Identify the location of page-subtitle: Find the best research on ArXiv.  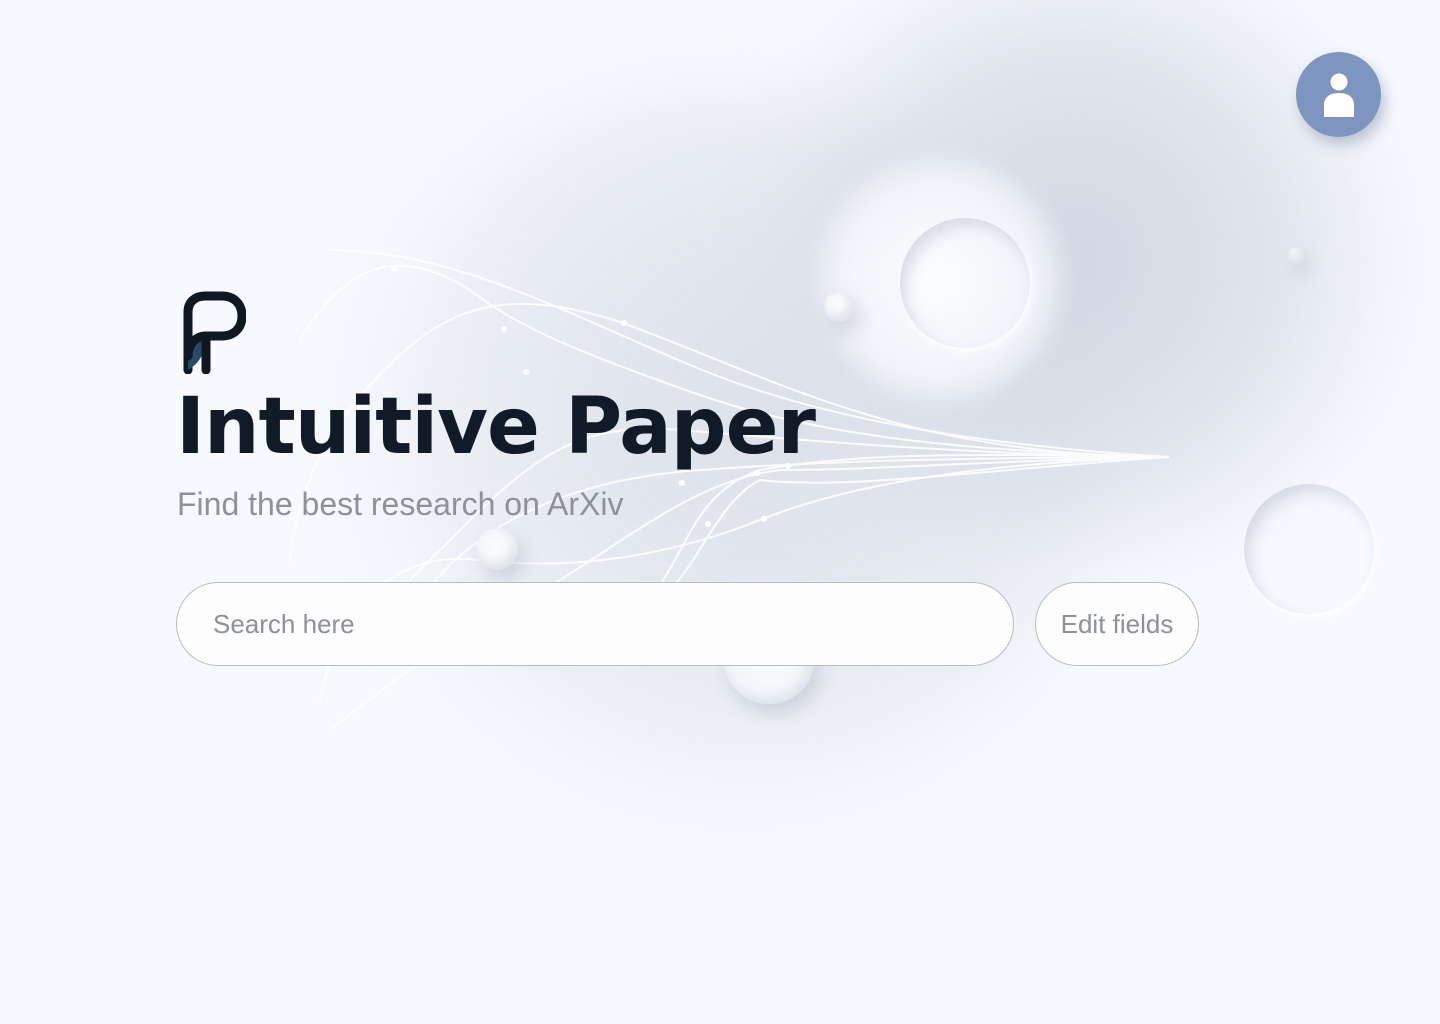
(400, 504).